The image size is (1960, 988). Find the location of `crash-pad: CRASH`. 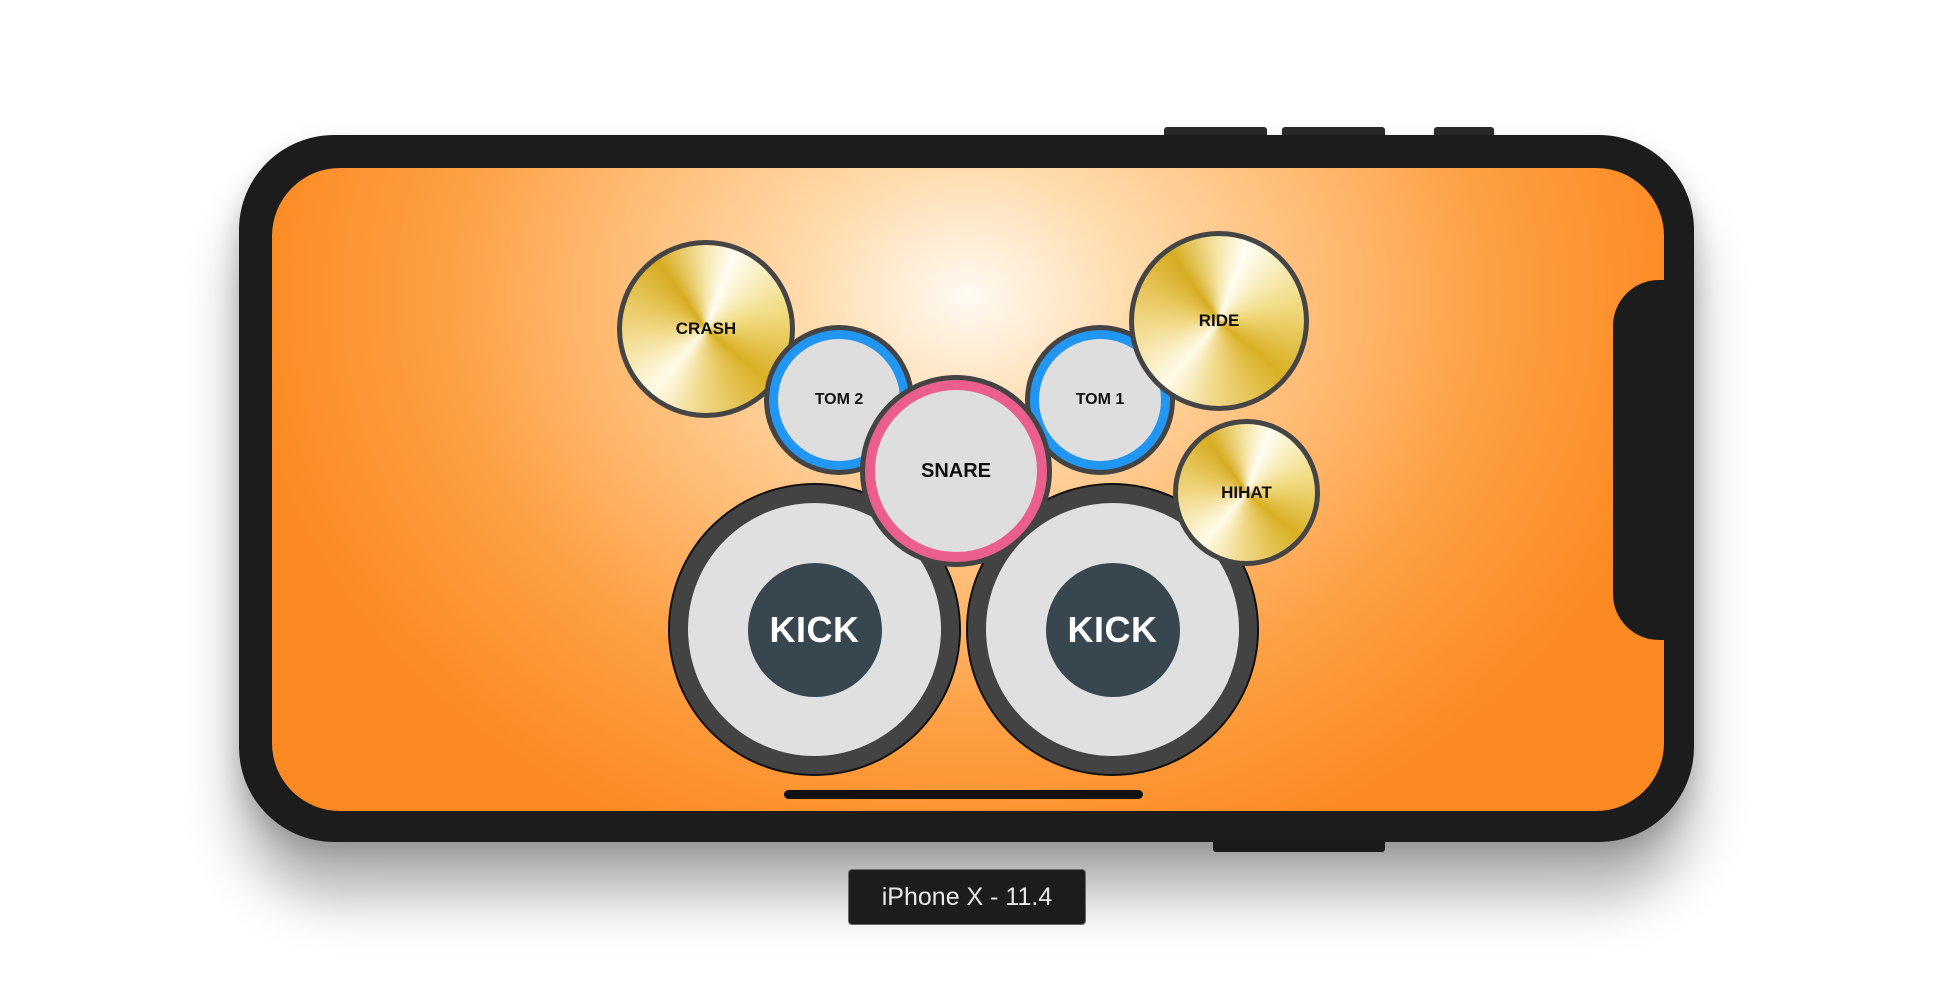

crash-pad: CRASH is located at coordinates (706, 329).